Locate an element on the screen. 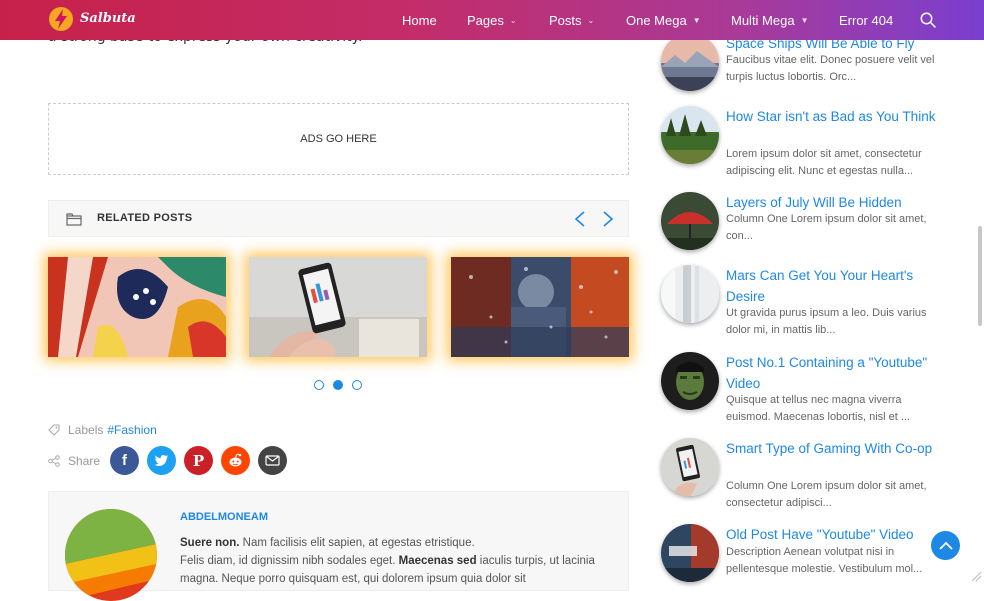  facebook-share-button: f is located at coordinates (125, 460).